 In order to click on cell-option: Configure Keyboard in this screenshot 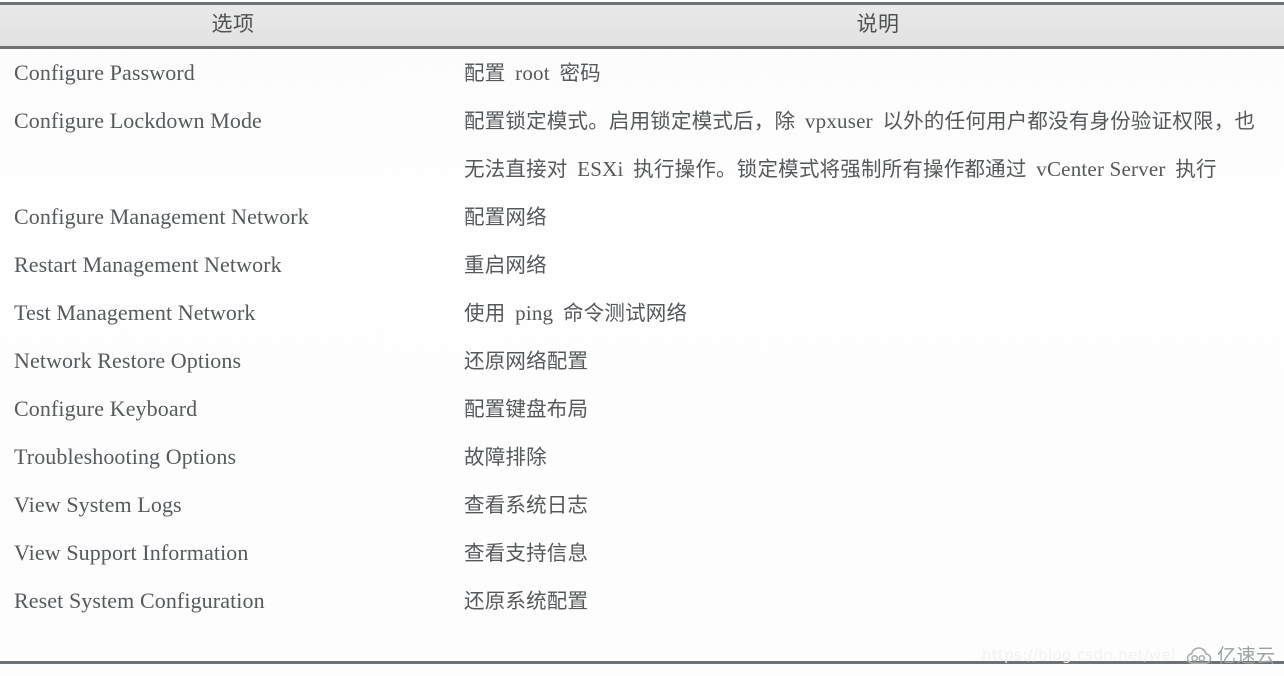, I will do `click(106, 408)`.